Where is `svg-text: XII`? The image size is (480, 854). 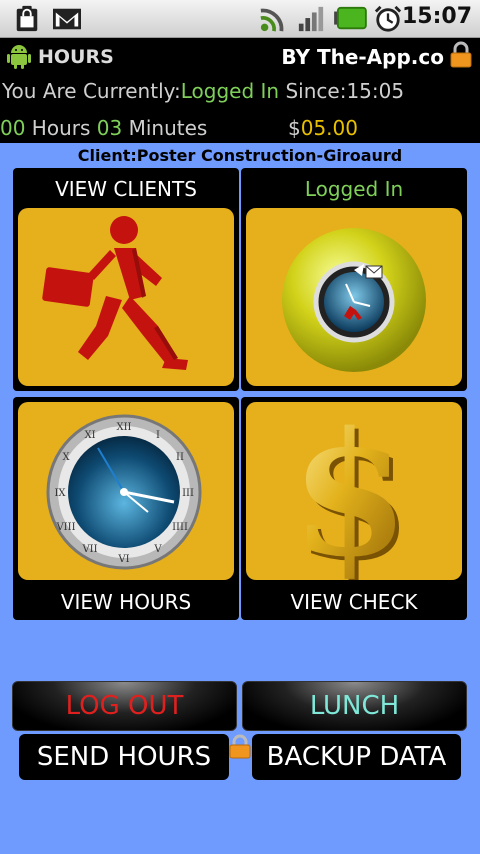 svg-text: XII is located at coordinates (123, 427).